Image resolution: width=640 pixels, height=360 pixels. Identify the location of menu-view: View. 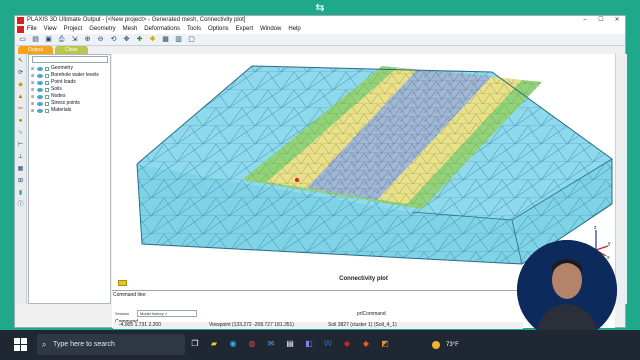
(50, 29).